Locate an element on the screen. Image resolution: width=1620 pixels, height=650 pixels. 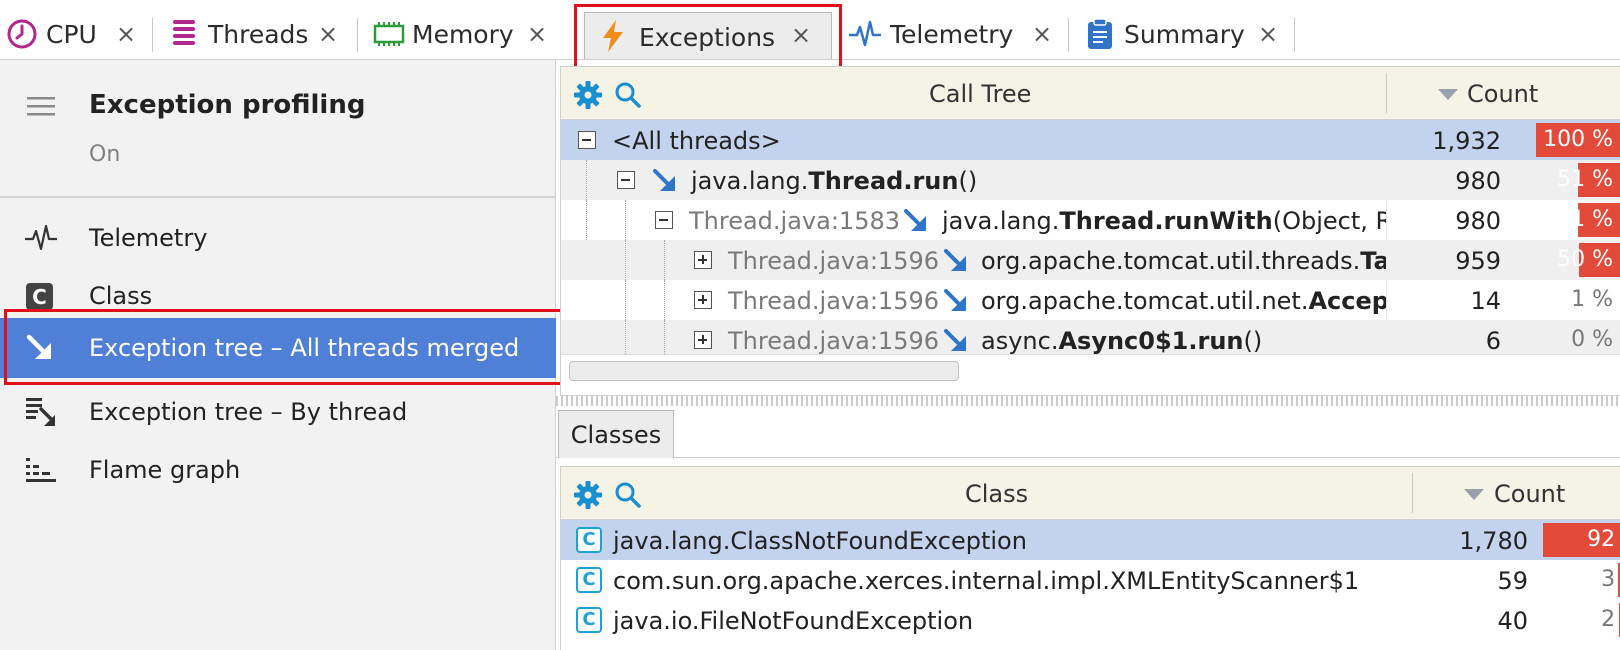
exception-by-thread-icon is located at coordinates (40, 412).